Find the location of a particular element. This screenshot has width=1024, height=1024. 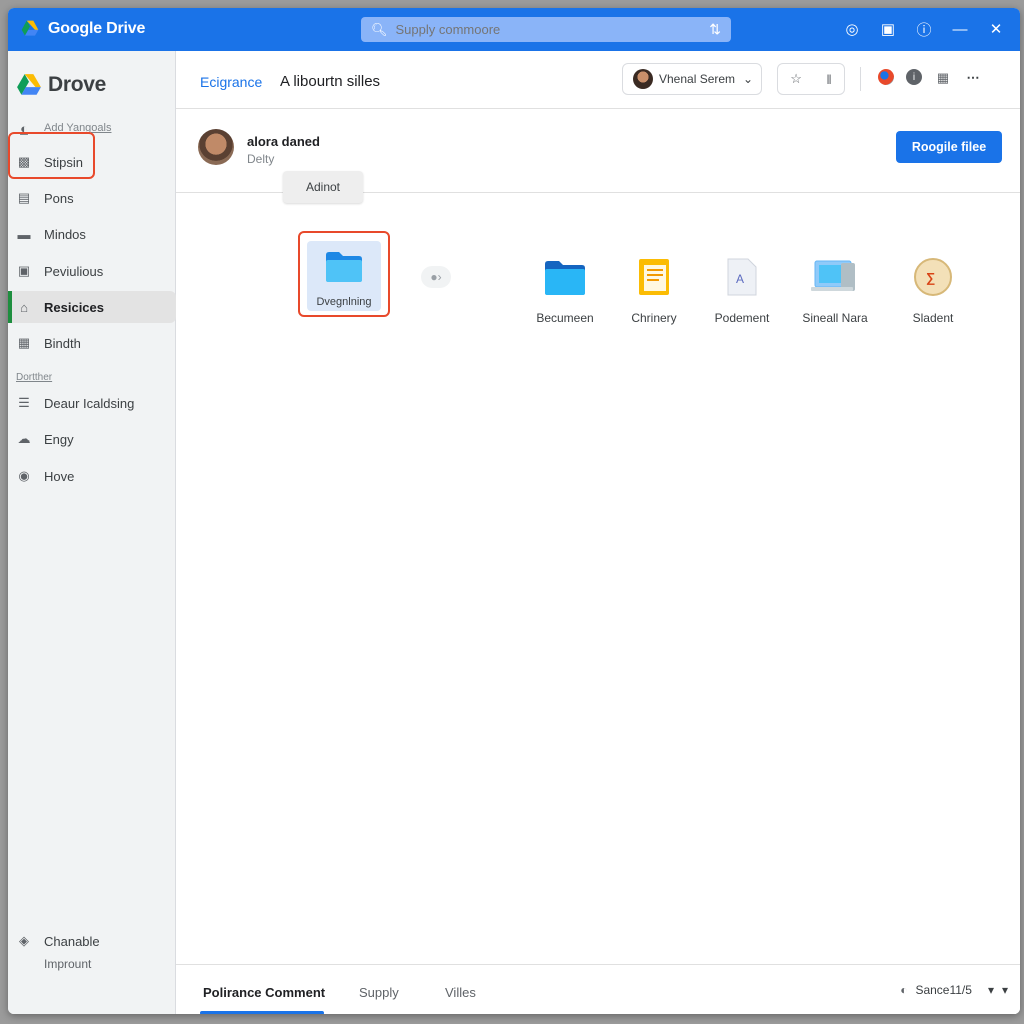

sidebar-item-label: Resicices is located at coordinates (74, 307).